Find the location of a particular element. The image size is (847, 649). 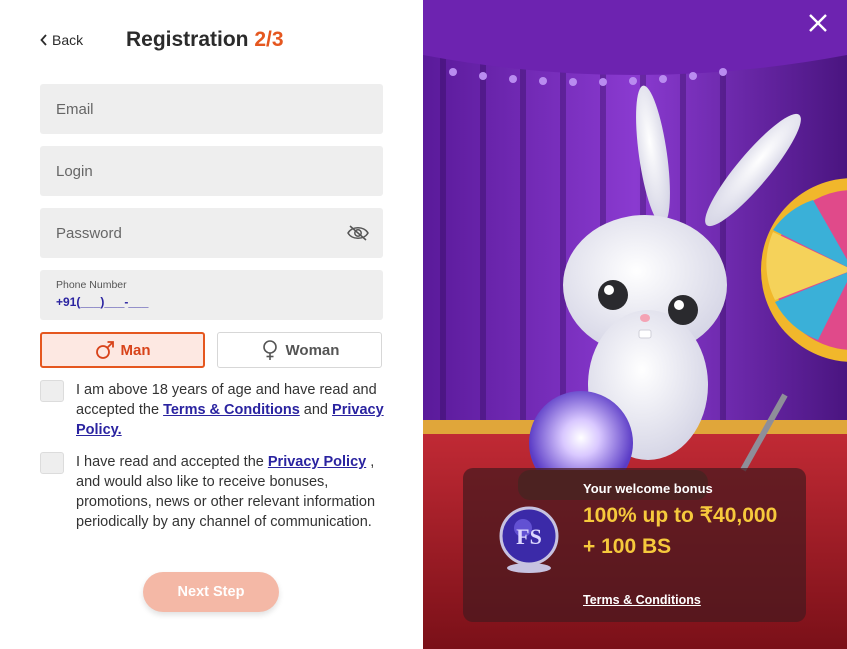

login-placeholder: Login is located at coordinates (74, 171).